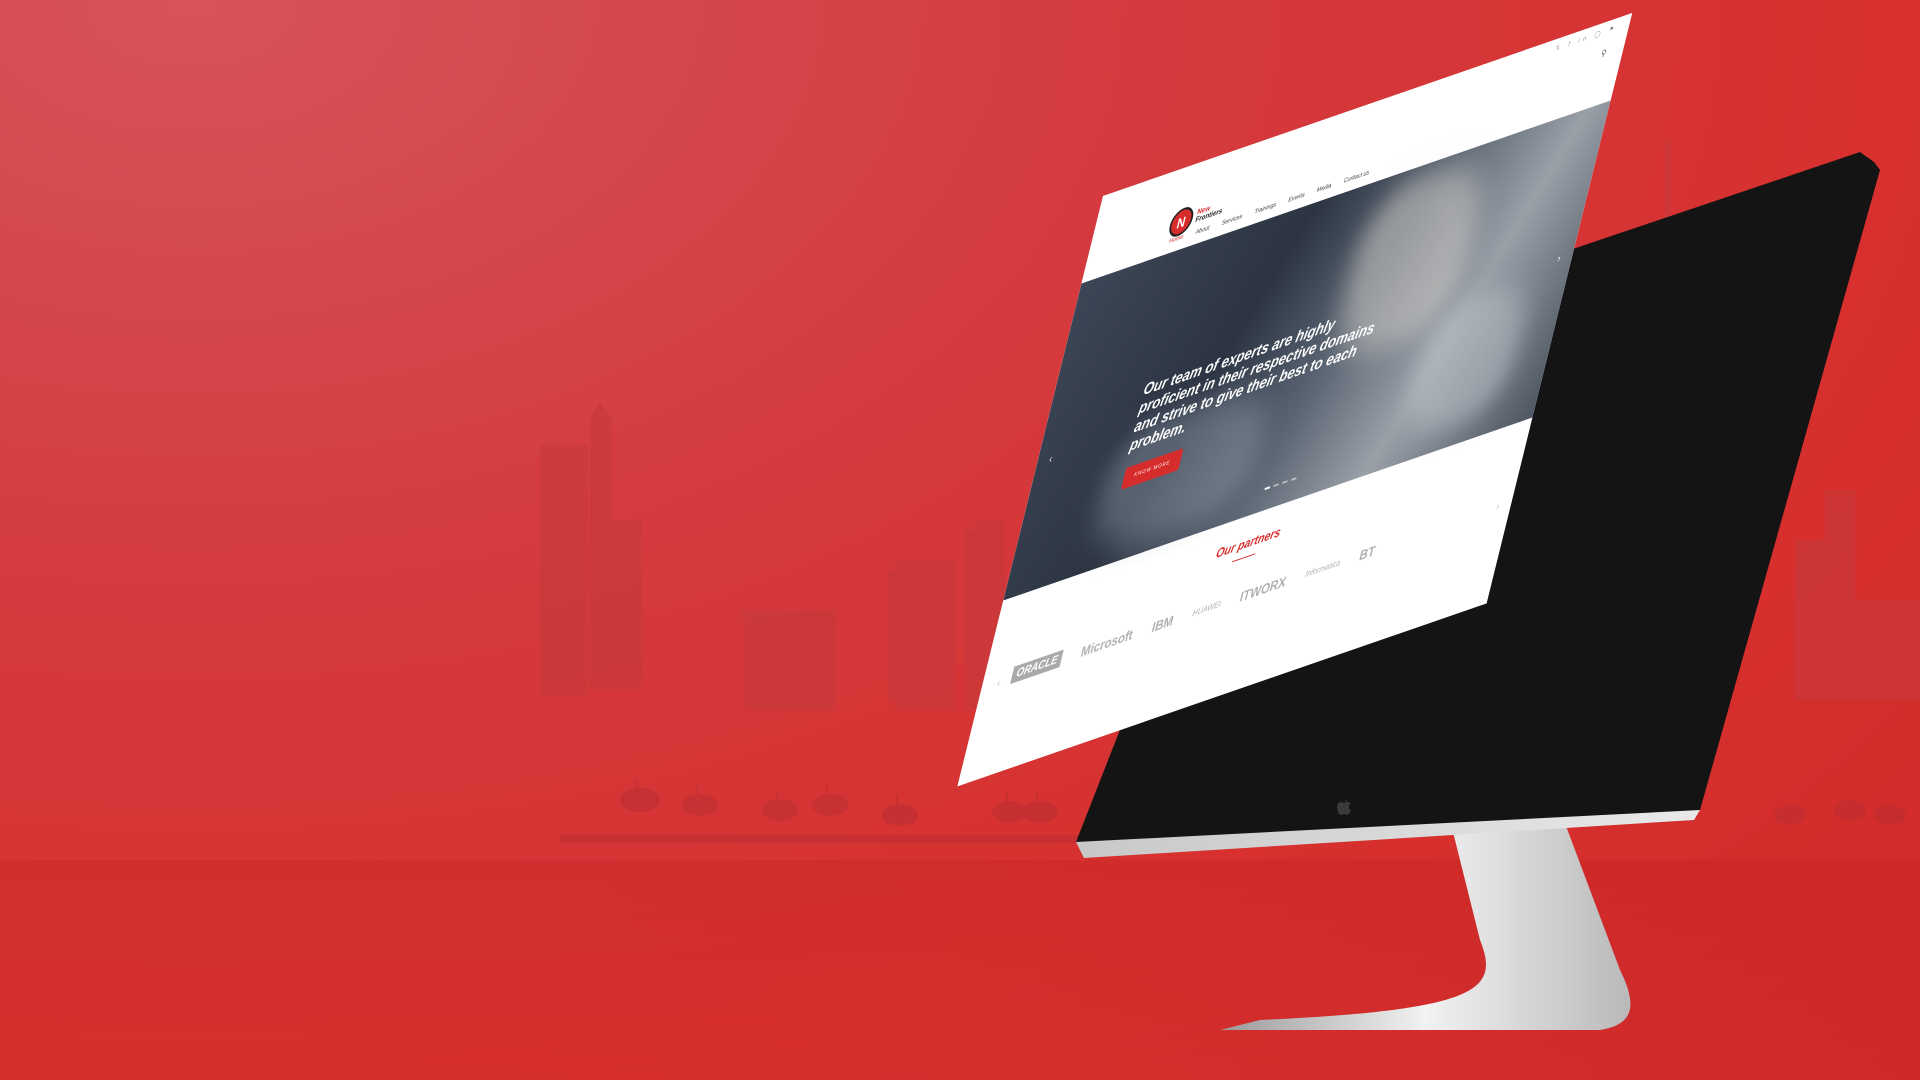 Image resolution: width=1920 pixels, height=1080 pixels. Describe the element at coordinates (1356, 177) in the screenshot. I see `nav-contact: Contact us` at that location.